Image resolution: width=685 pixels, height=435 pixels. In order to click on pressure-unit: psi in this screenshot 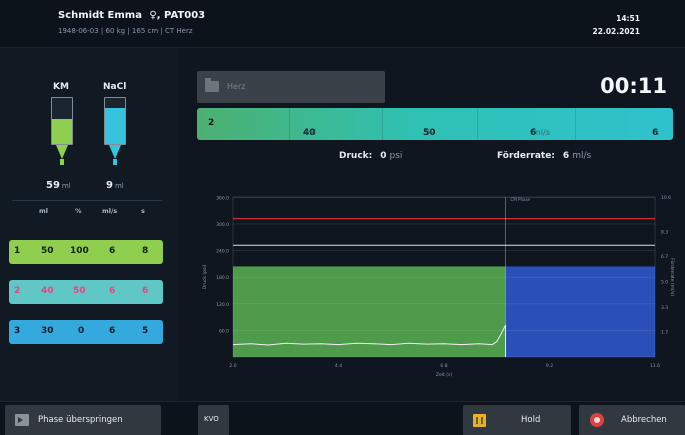, I will do `click(396, 156)`.